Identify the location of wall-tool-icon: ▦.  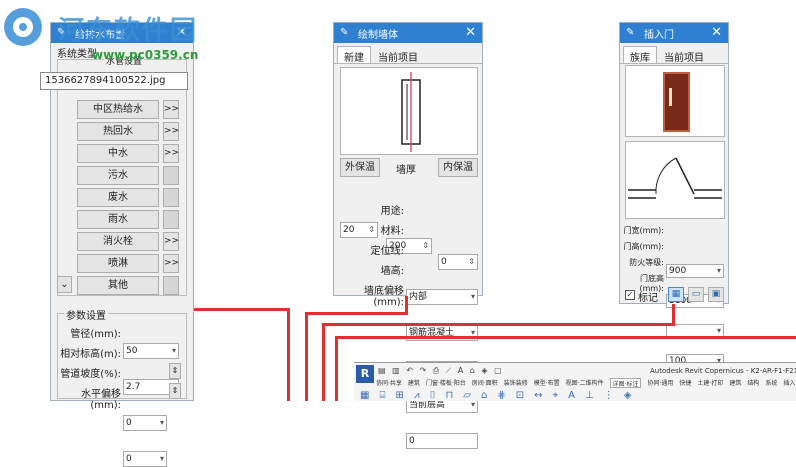
(364, 396).